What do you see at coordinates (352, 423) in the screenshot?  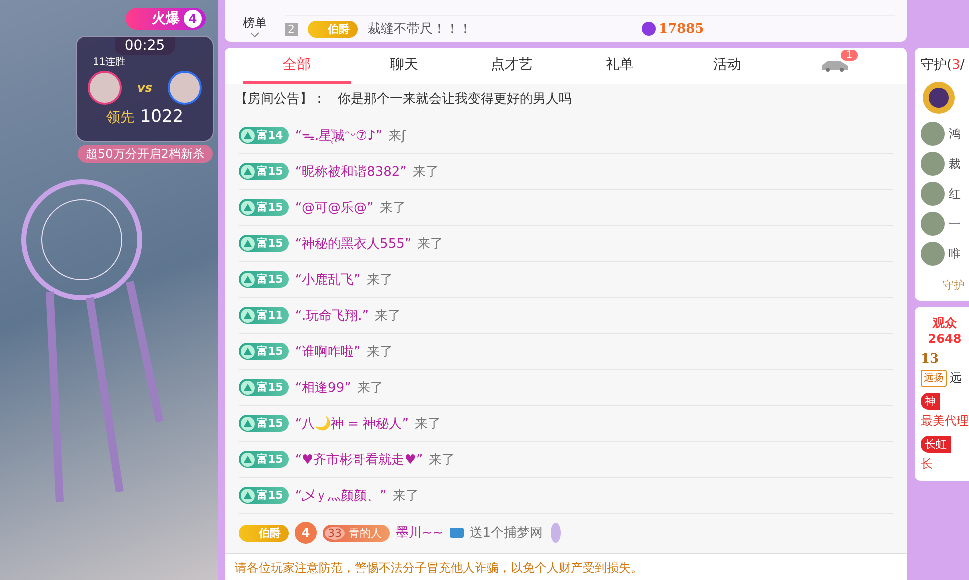 I see `user-name: “八🌙神 = 神秘人”` at bounding box center [352, 423].